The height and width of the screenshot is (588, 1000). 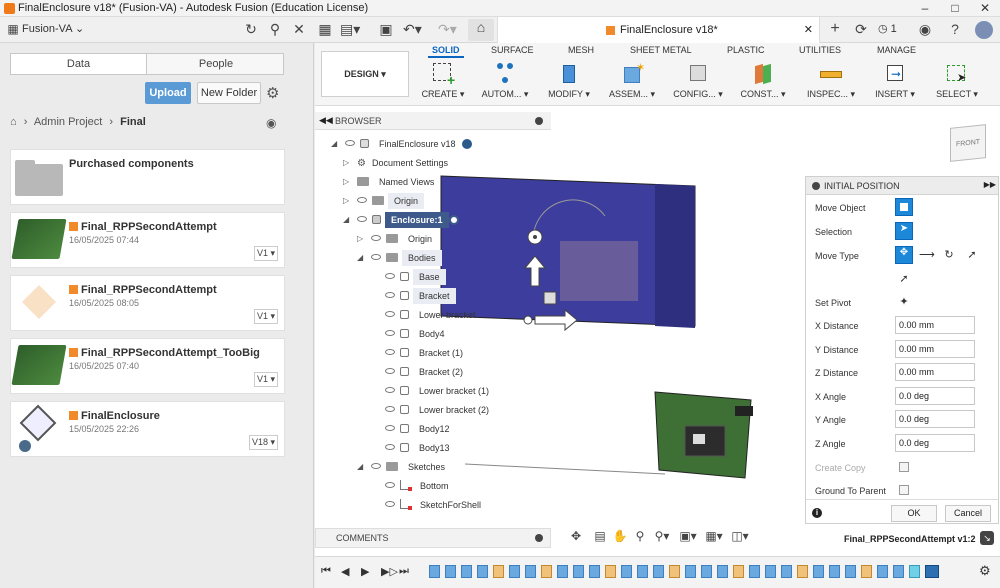 I want to click on play-button: ▶, so click(x=365, y=571).